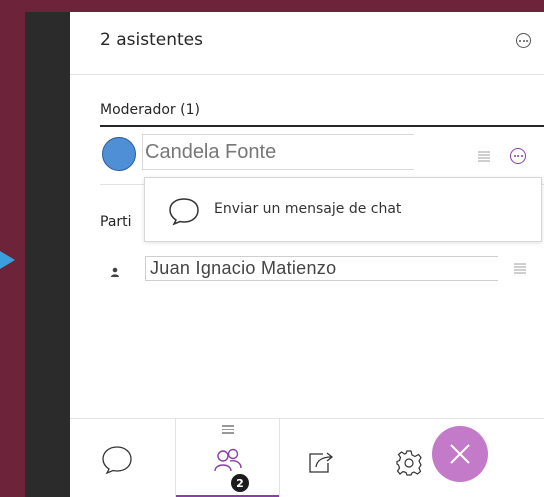 The height and width of the screenshot is (497, 544). I want to click on attendees-count-title: 2 asistentes, so click(151, 40).